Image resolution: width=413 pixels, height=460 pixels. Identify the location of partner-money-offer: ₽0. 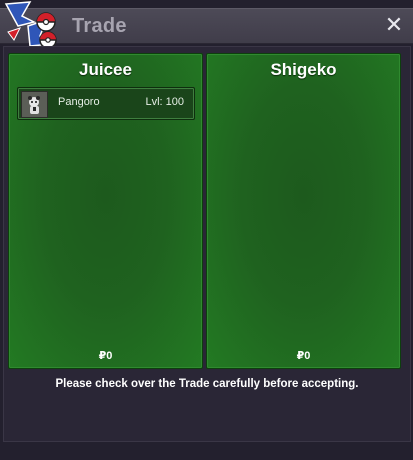
(303, 356).